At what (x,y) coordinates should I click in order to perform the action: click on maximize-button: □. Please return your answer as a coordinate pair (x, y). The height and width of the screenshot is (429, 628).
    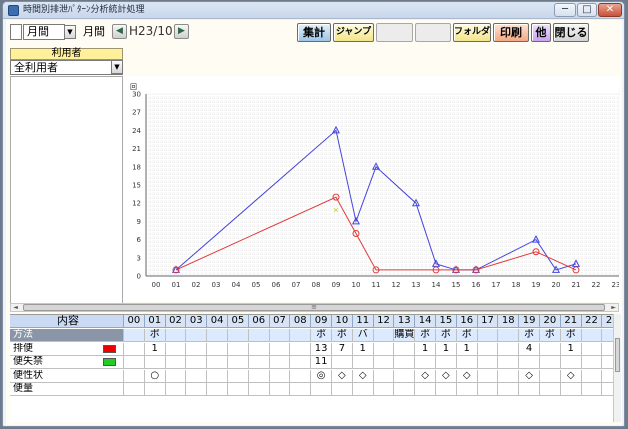
    Looking at the image, I should click on (587, 10).